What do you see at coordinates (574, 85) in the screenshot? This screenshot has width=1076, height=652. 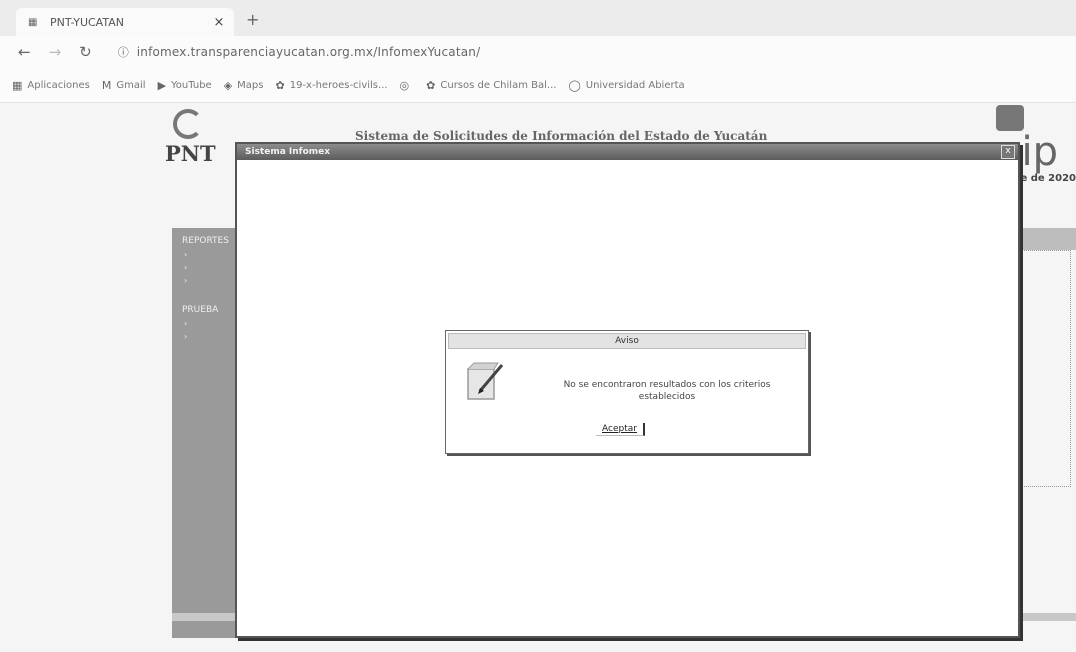 I see `university-icon: ◯` at bounding box center [574, 85].